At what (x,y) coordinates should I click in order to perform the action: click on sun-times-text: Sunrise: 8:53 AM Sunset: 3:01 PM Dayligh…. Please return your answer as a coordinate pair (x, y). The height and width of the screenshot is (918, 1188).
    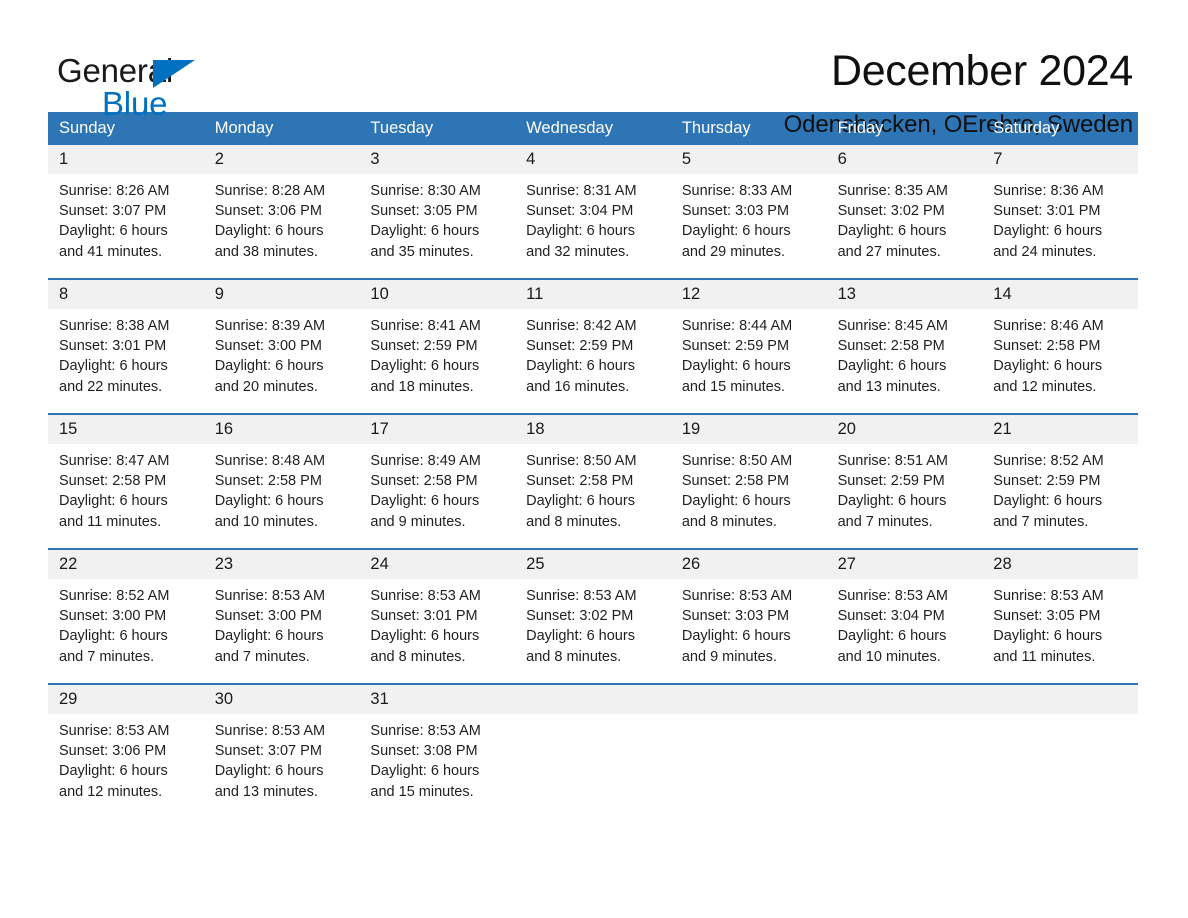
    Looking at the image, I should click on (425, 626).